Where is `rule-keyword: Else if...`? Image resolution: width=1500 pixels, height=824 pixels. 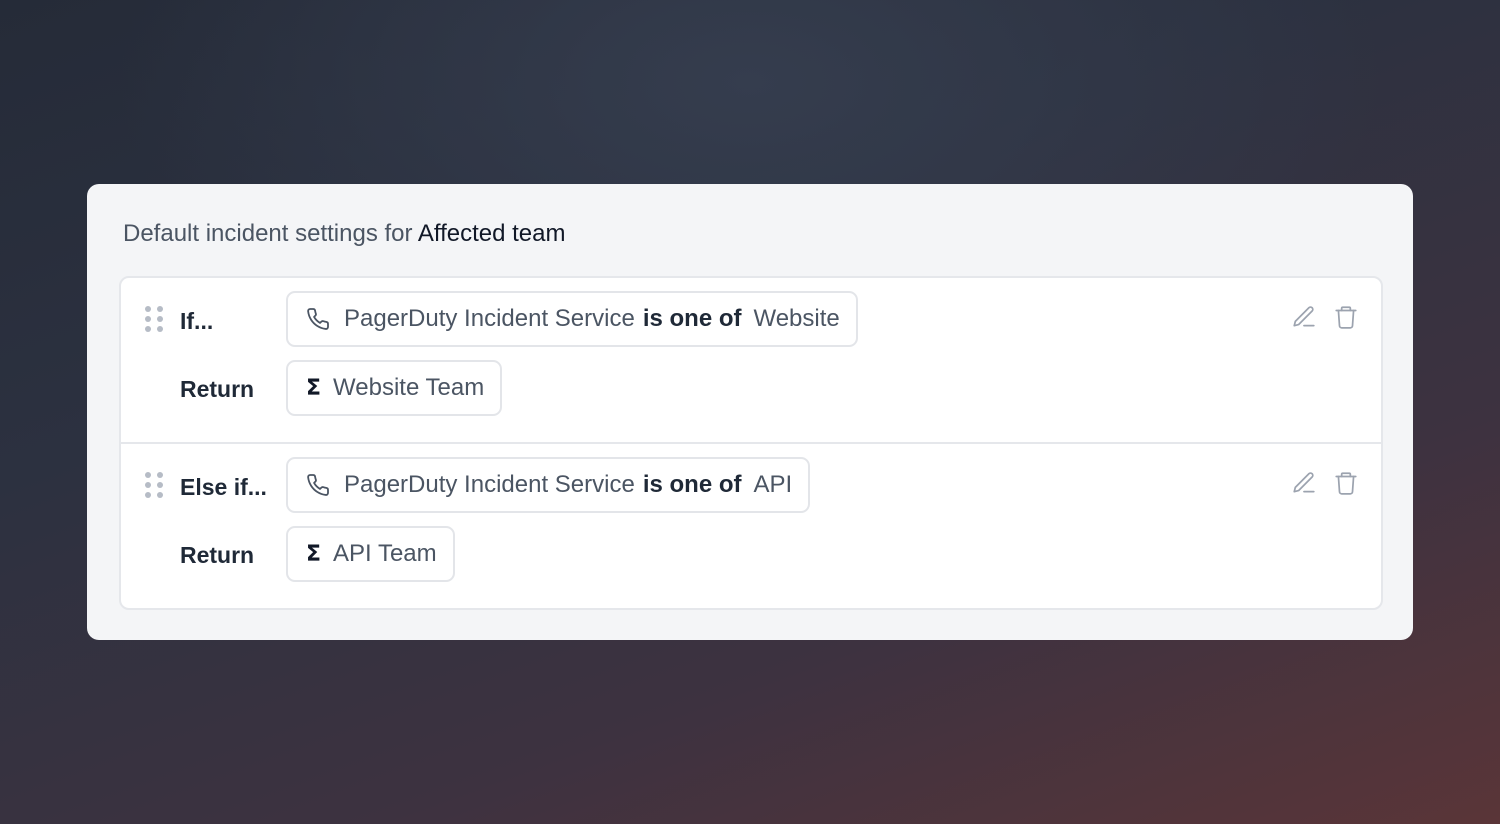
rule-keyword: Else if... is located at coordinates (223, 487).